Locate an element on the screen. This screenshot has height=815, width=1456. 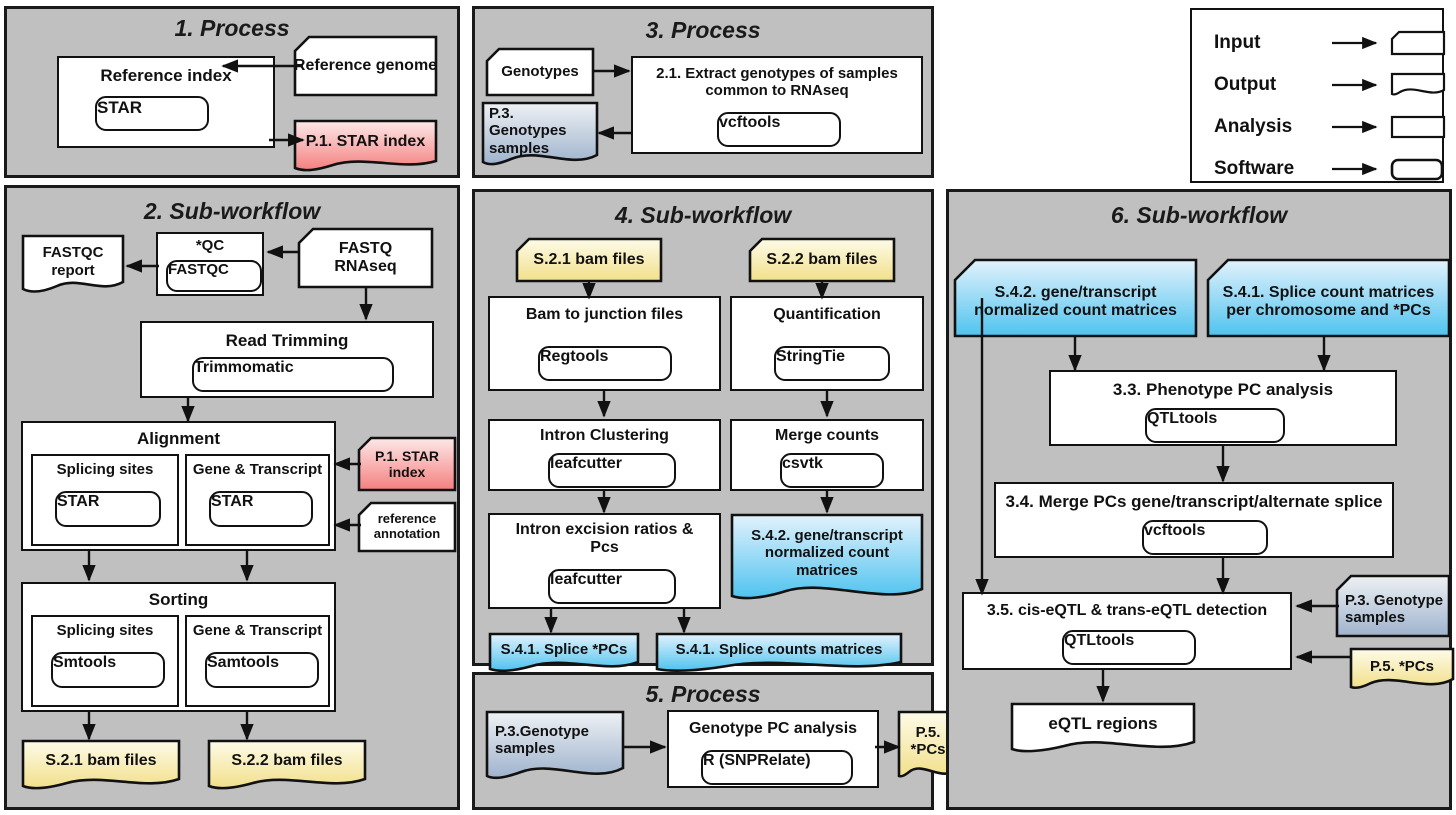
genotype-samples-input-6: P.3. Genotype samples is located at coordinates (1393, 606).